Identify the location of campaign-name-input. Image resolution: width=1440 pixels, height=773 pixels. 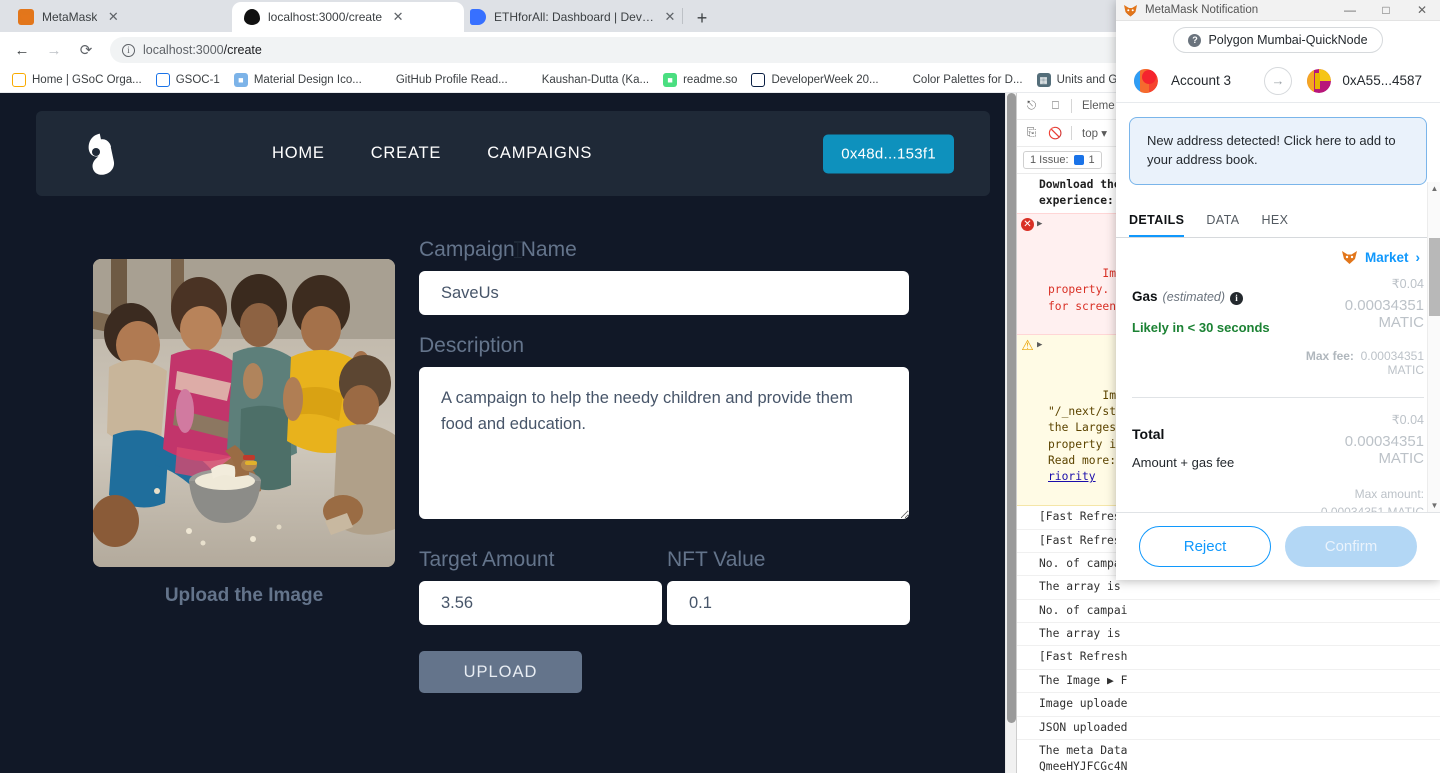
(664, 293).